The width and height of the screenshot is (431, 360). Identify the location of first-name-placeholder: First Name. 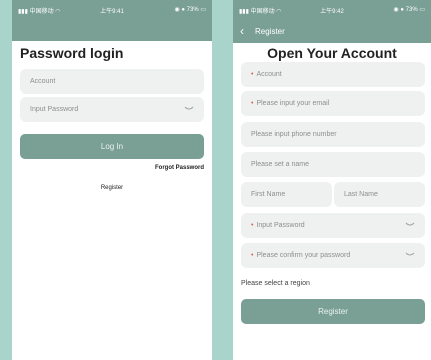
(268, 194).